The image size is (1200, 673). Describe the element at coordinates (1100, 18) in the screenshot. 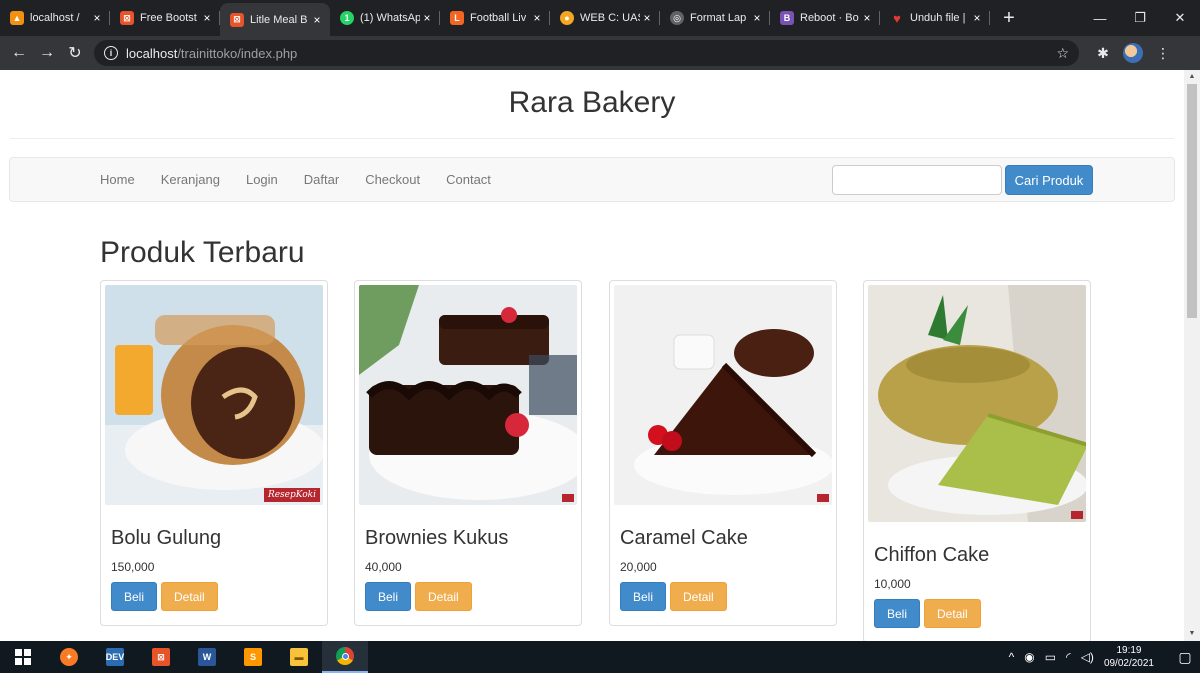

I see `minimize-icon: —` at that location.